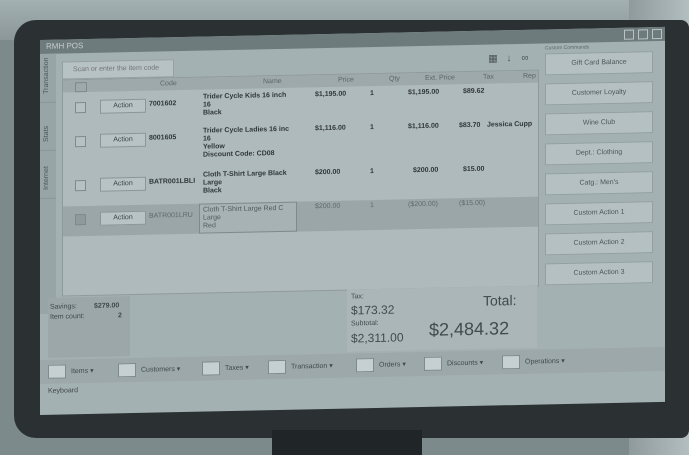 The height and width of the screenshot is (455, 689). I want to click on orders-icon, so click(365, 365).